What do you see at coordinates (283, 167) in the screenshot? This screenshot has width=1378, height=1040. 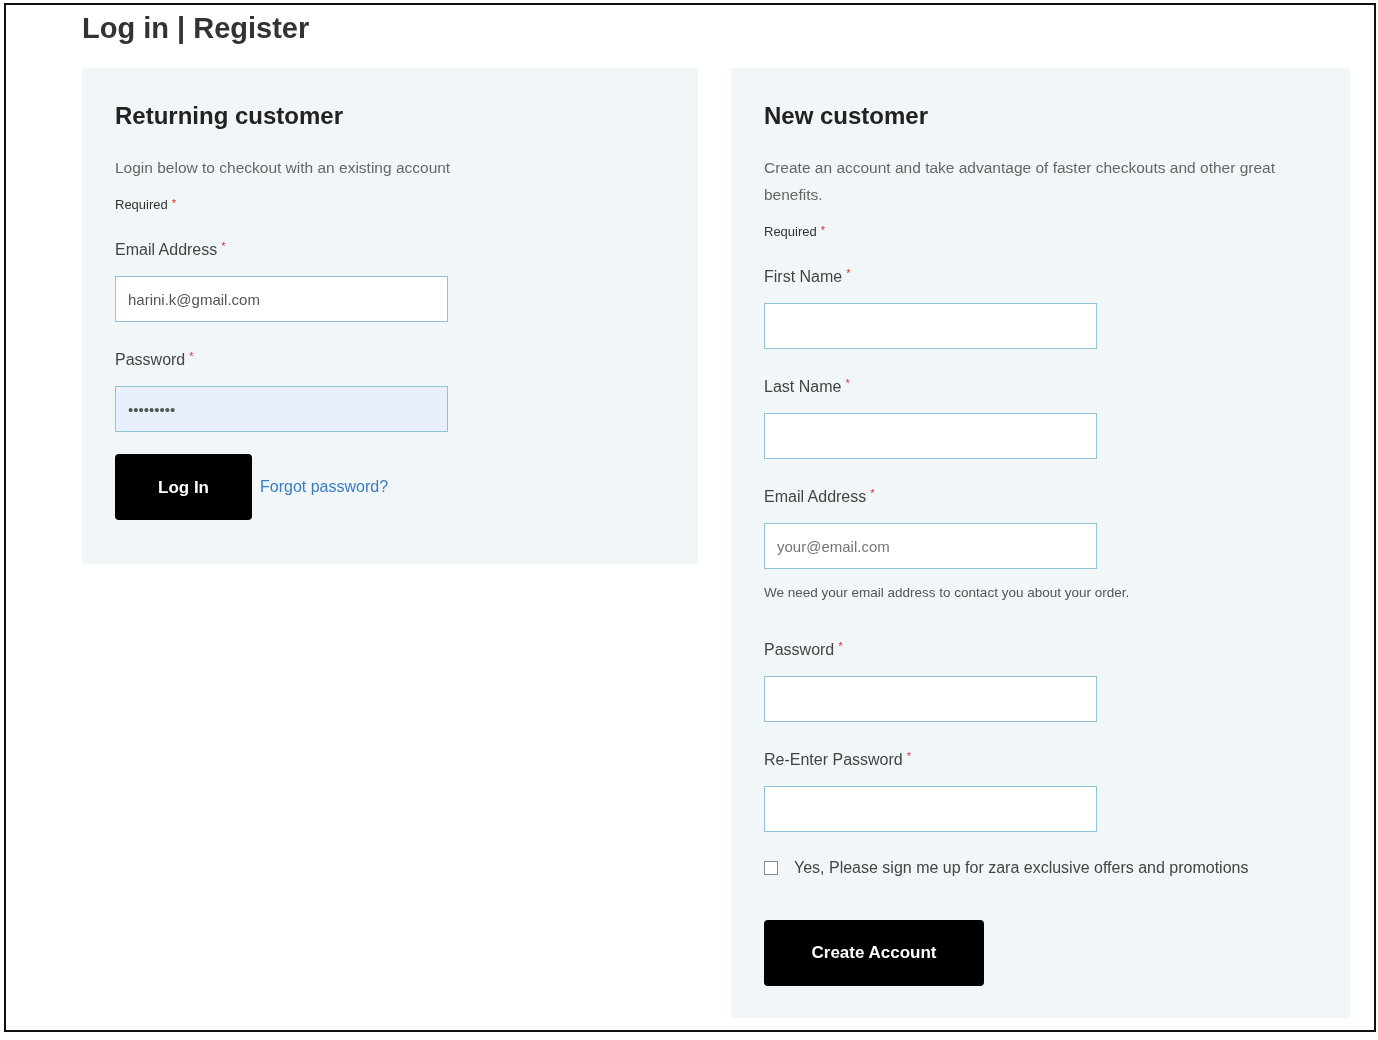 I see `panel-description: Login below to checkout with an existing account` at bounding box center [283, 167].